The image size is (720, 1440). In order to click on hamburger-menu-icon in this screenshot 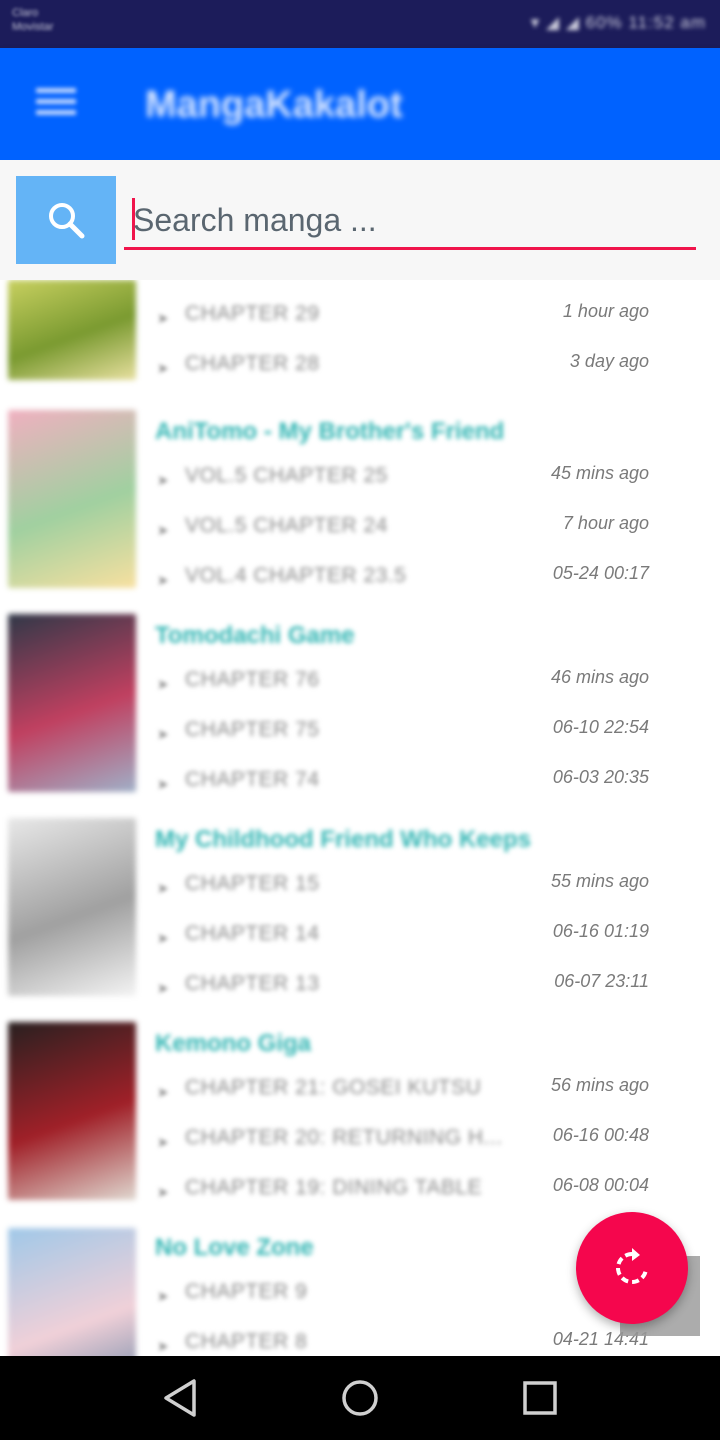, I will do `click(56, 103)`.